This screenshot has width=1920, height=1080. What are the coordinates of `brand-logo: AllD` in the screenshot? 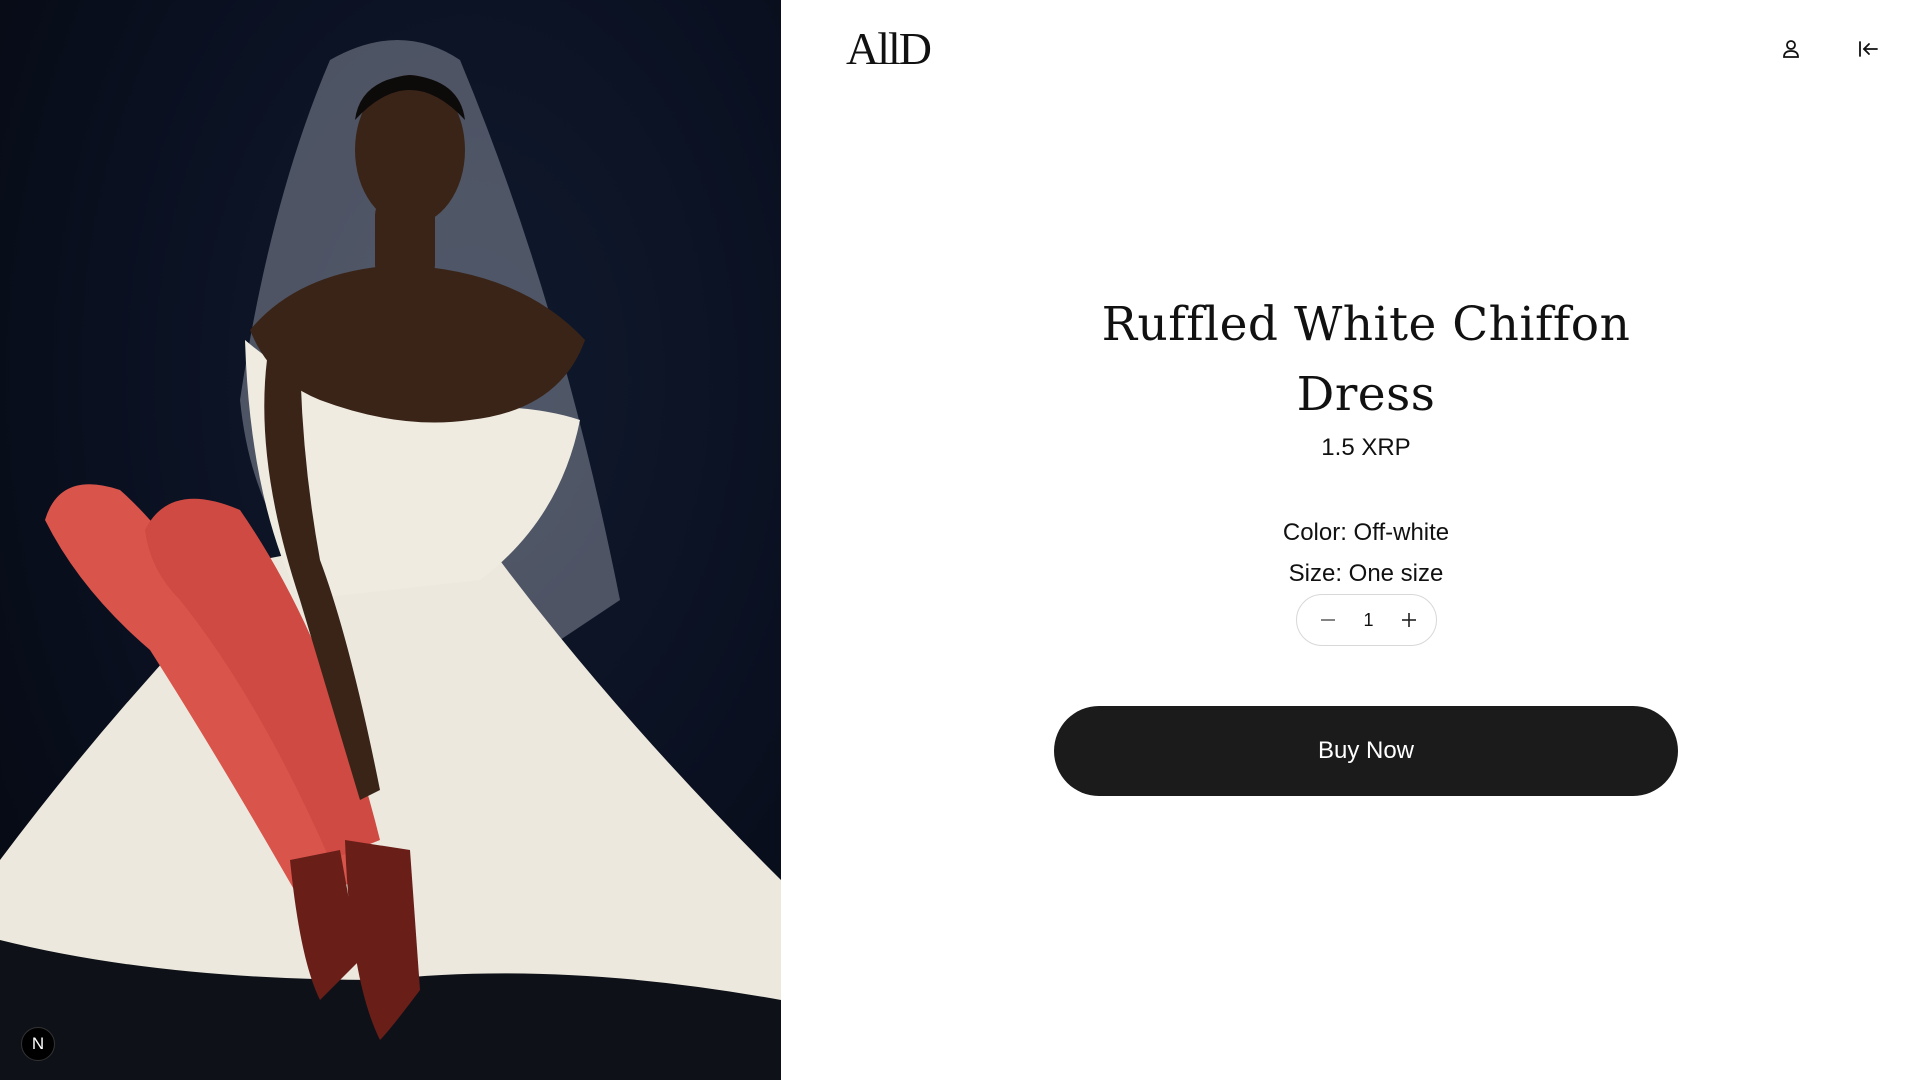 It's located at (889, 48).